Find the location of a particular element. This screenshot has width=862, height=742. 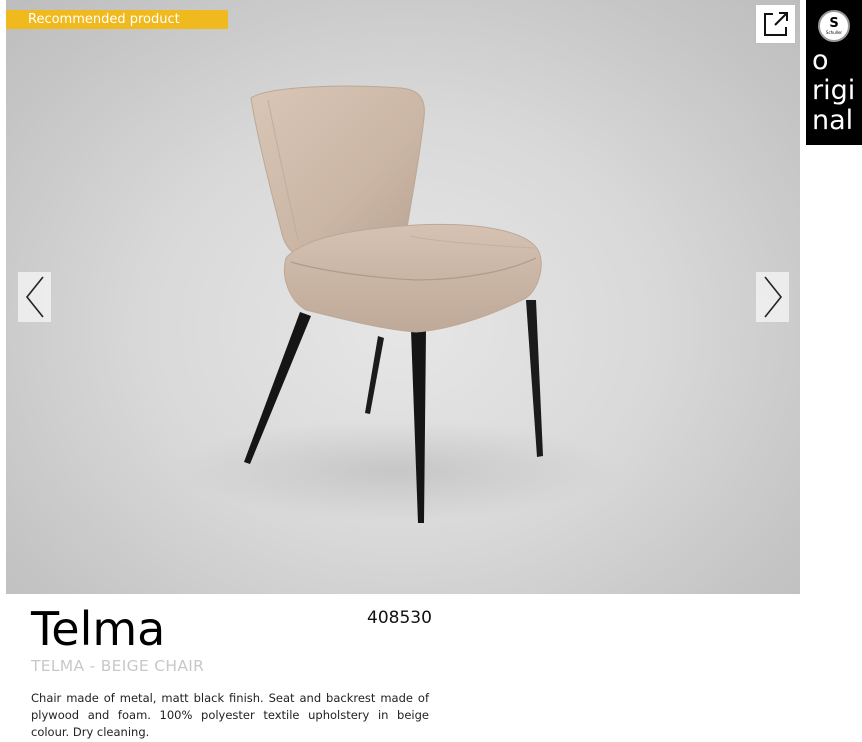

product-name: Telma is located at coordinates (98, 629).